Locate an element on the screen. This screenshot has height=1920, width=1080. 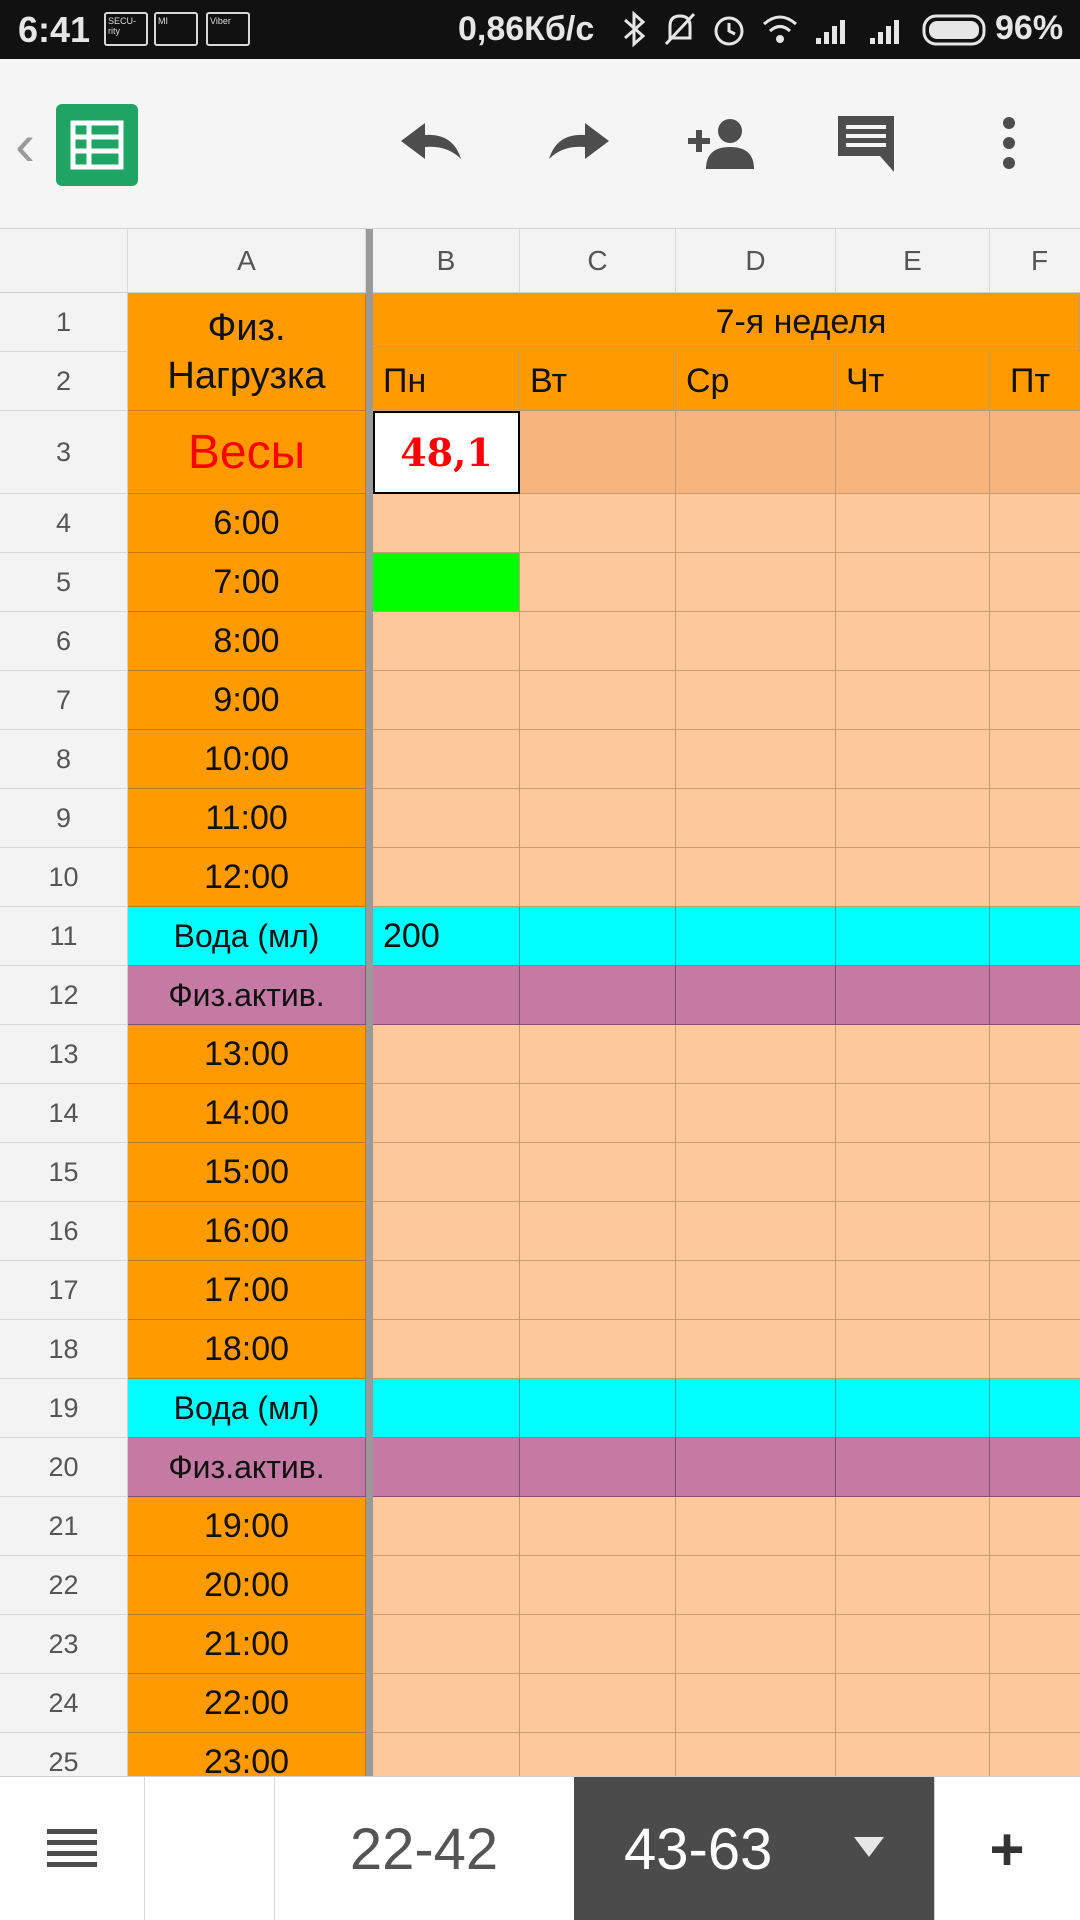
row-header: 20 is located at coordinates (64, 1467).